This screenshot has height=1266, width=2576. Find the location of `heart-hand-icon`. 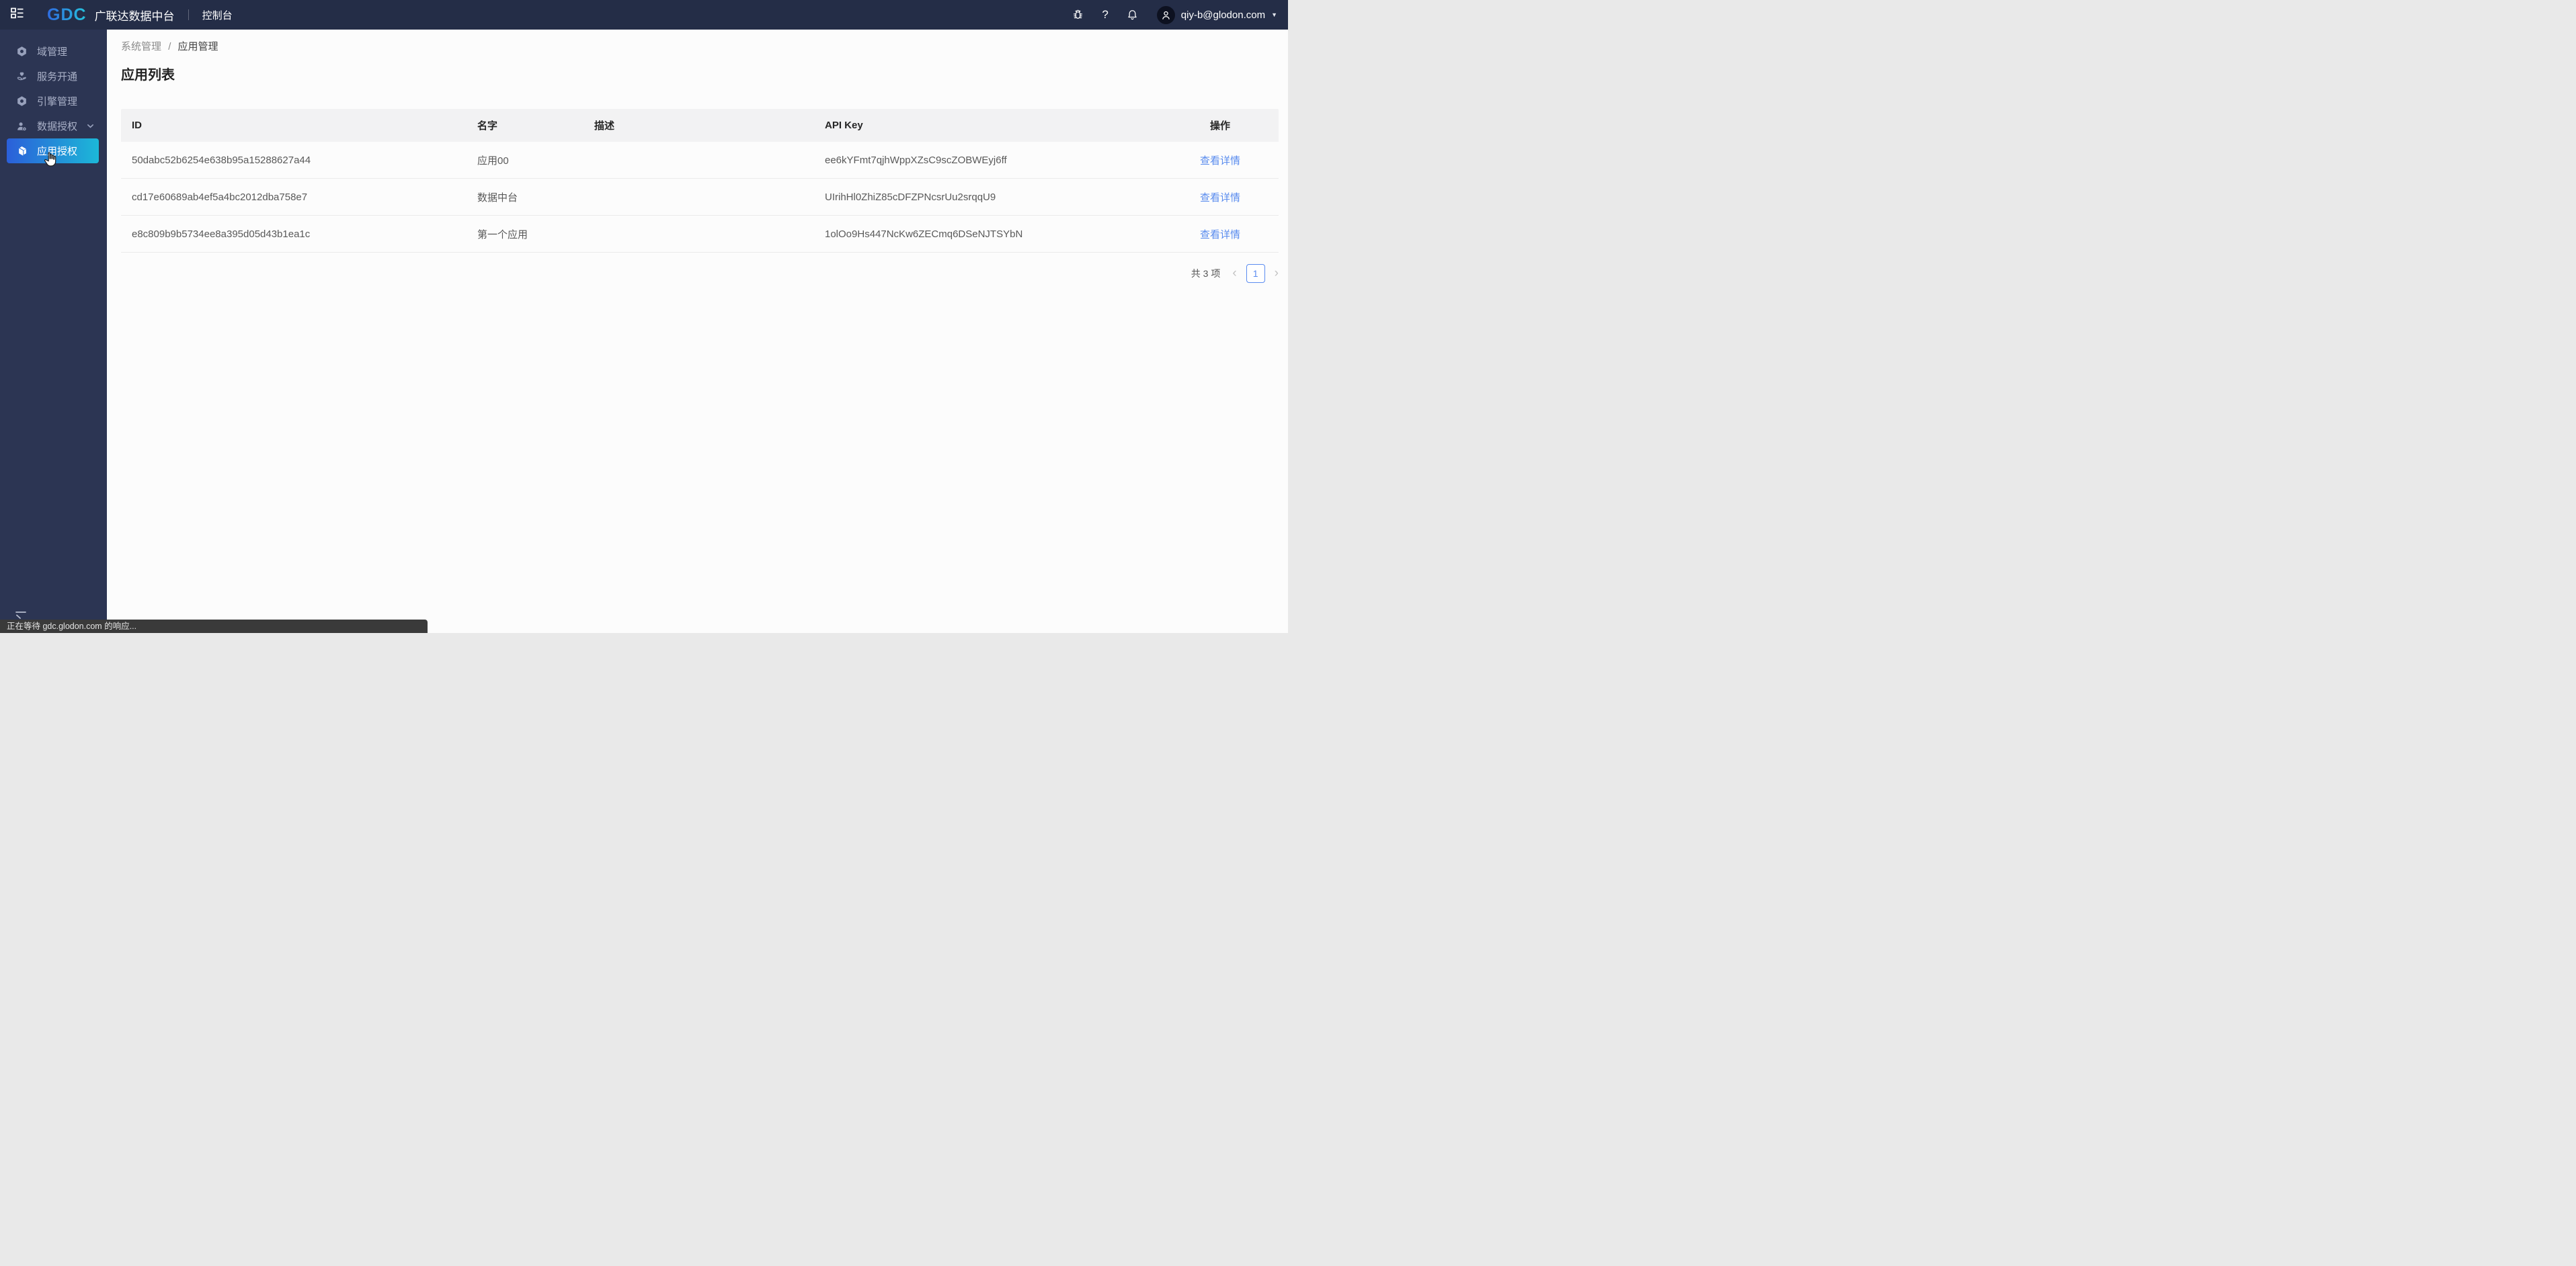

heart-hand-icon is located at coordinates (22, 76).